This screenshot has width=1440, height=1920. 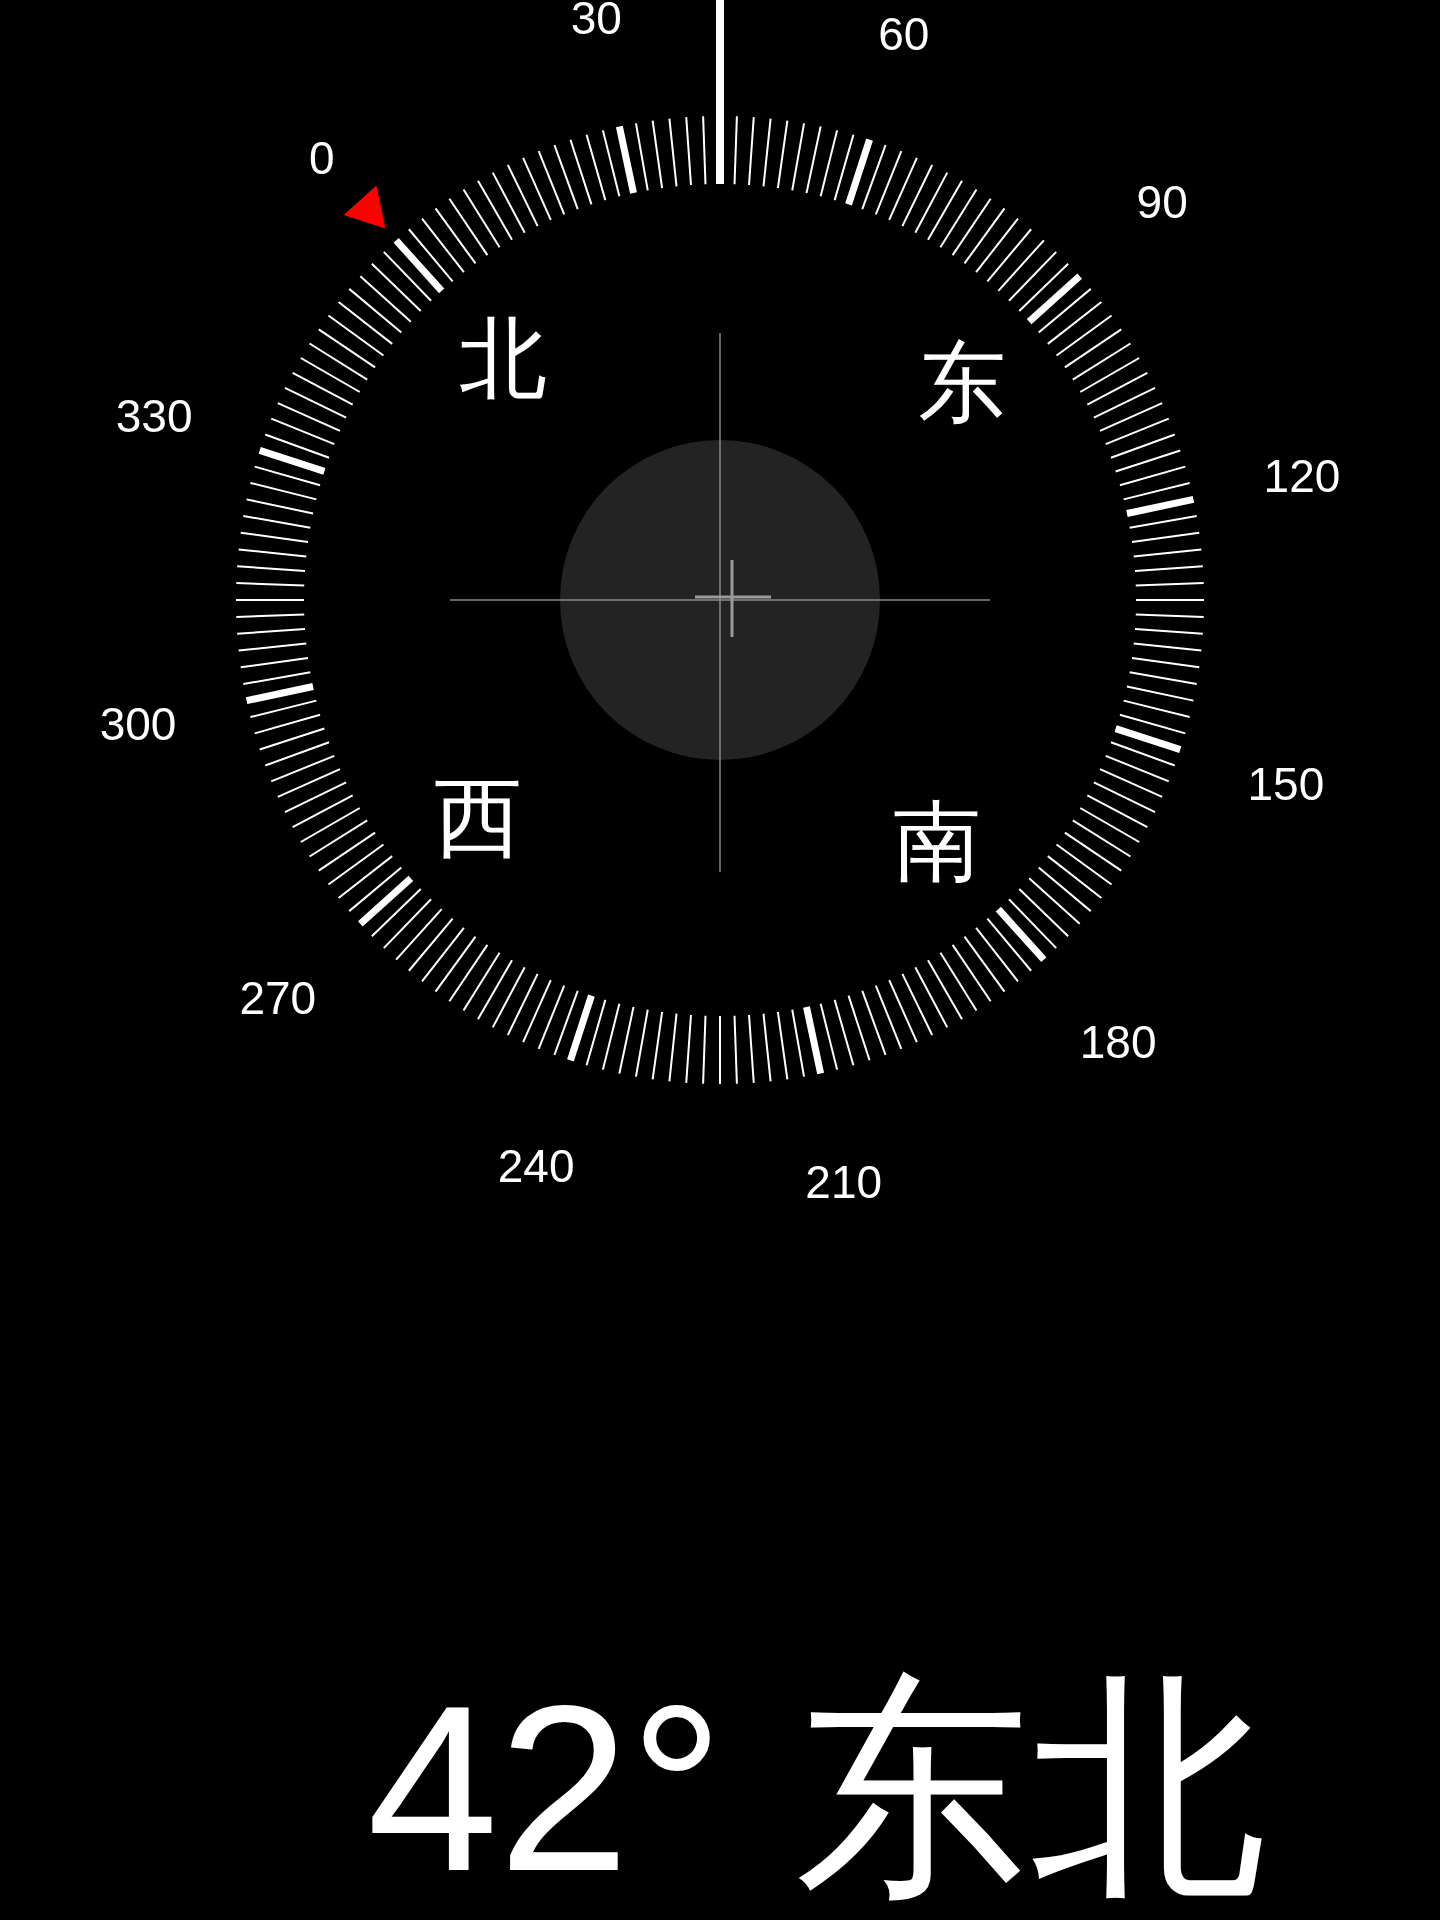 What do you see at coordinates (1302, 476) in the screenshot?
I see `degree-label: 120` at bounding box center [1302, 476].